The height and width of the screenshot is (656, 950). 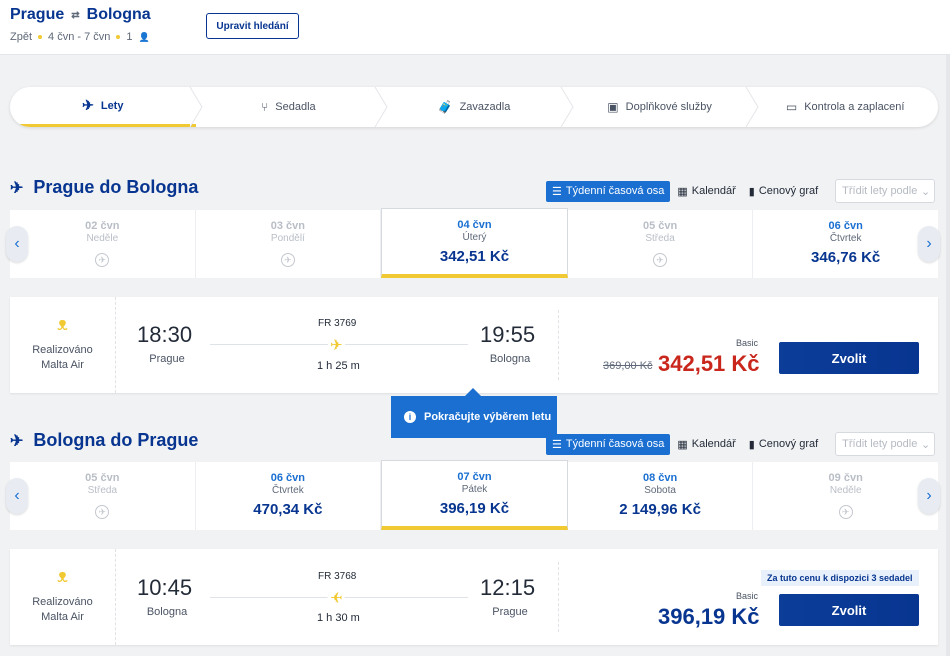 I want to click on step-label: Sedadla, so click(x=295, y=107).